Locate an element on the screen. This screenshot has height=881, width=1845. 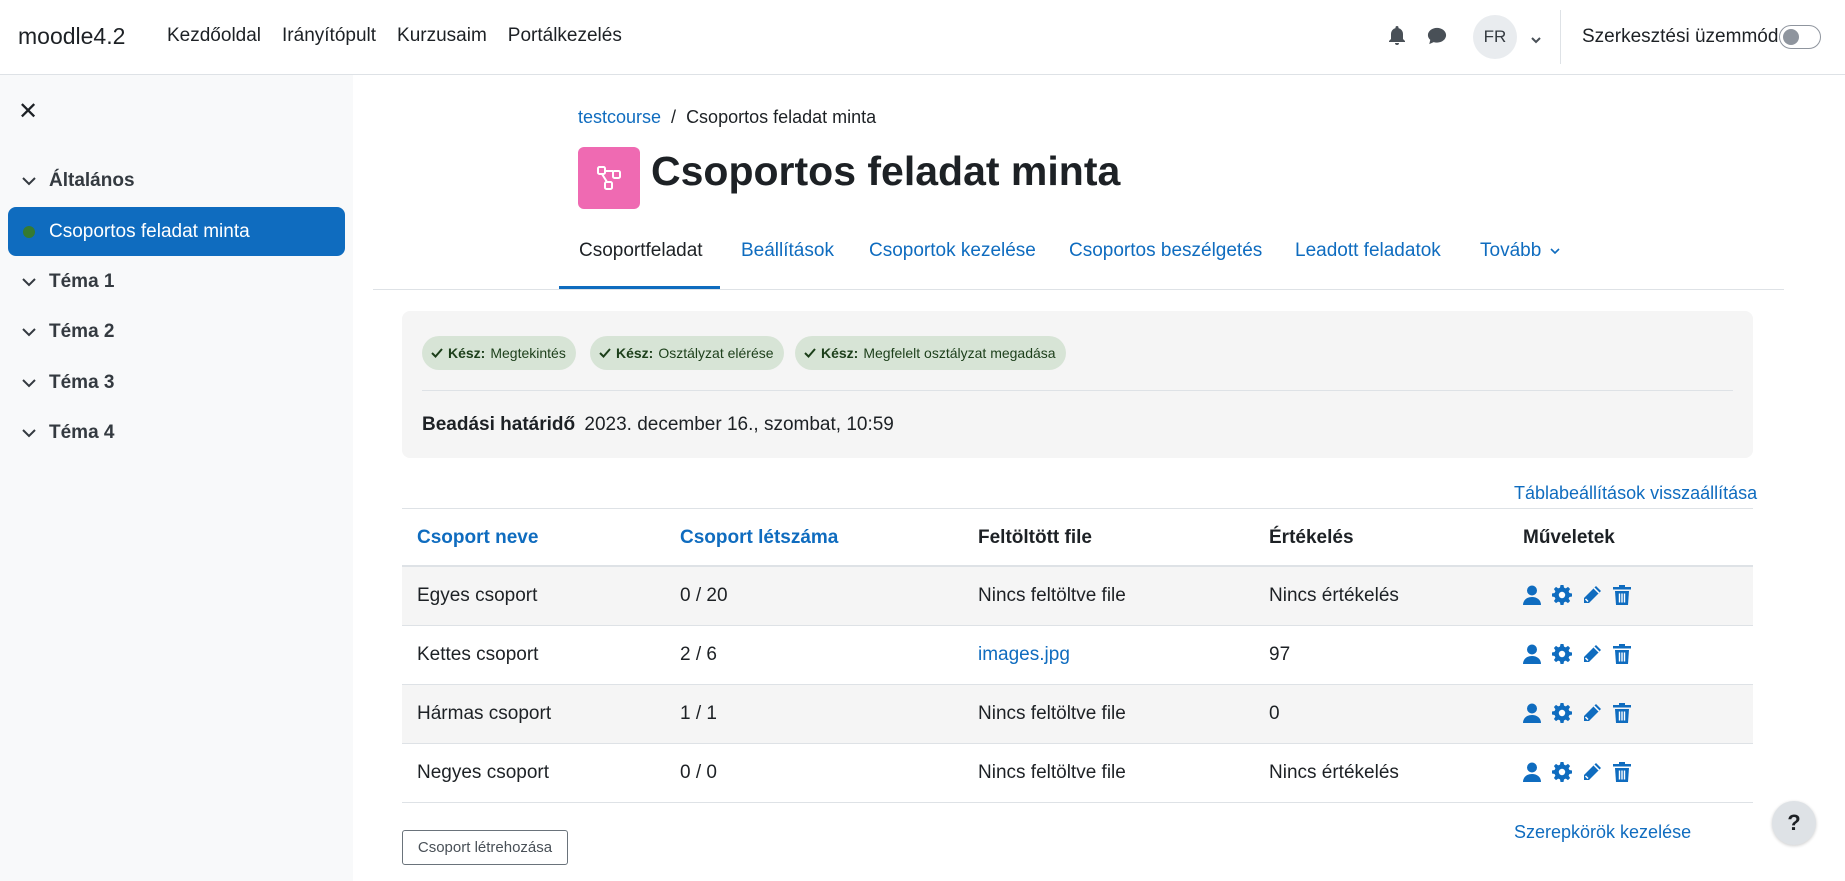
nav-link-home: Kezdőoldal is located at coordinates (214, 36).